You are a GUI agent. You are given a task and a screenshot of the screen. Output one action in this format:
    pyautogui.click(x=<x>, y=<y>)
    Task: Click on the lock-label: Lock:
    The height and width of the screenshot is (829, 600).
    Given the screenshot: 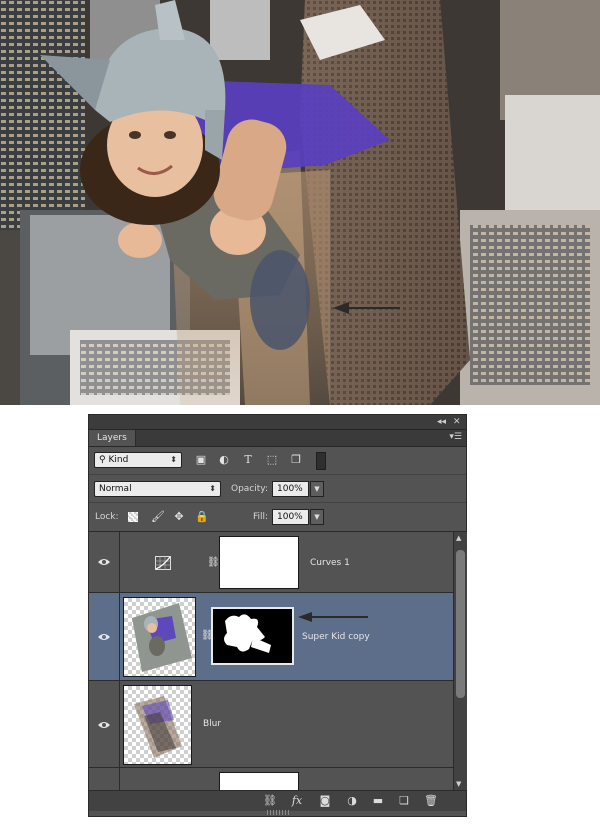 What is the action you would take?
    pyautogui.click(x=107, y=517)
    